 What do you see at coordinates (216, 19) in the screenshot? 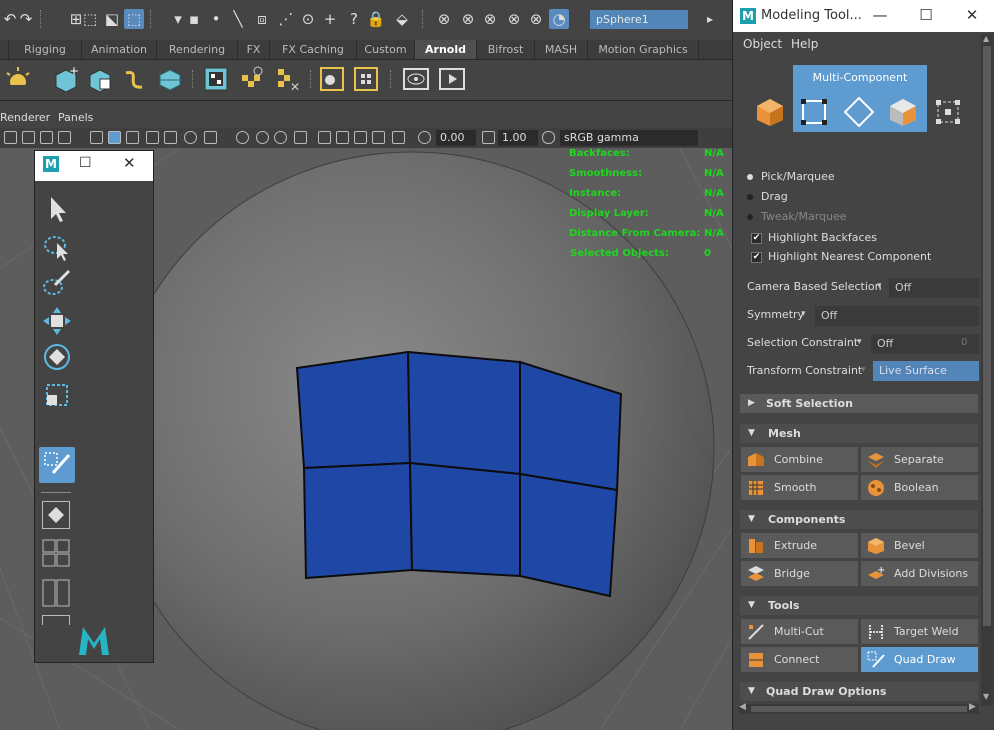
I see `mask-point-icon: •` at bounding box center [216, 19].